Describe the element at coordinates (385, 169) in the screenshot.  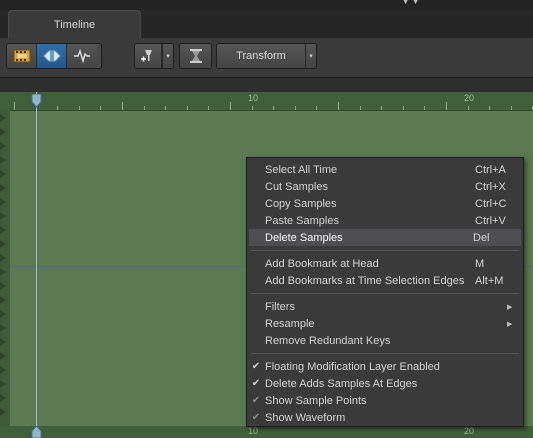
I see `menu-item-select-all-time: Select All Time Ctrl+A` at that location.